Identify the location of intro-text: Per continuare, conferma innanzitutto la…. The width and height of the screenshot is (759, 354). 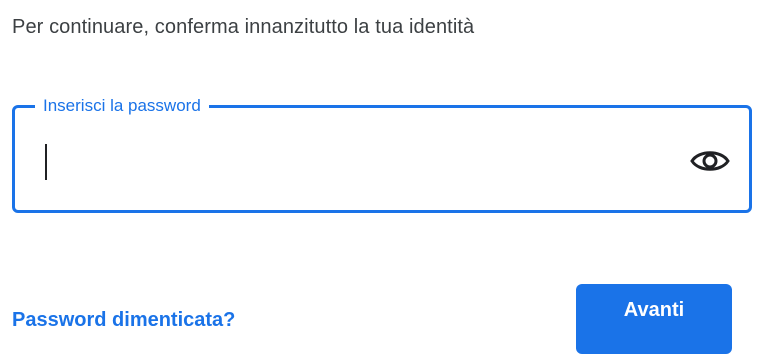
(243, 27).